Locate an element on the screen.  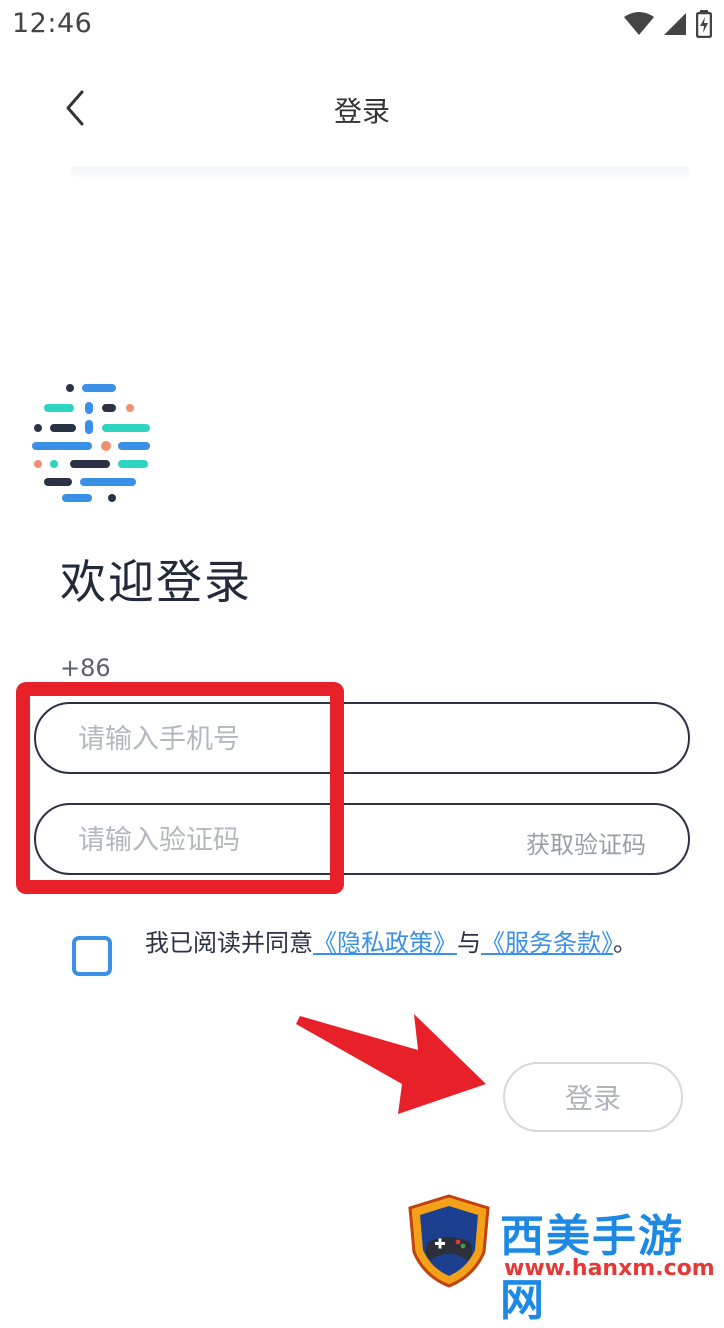
login-button: 登录 is located at coordinates (593, 1097).